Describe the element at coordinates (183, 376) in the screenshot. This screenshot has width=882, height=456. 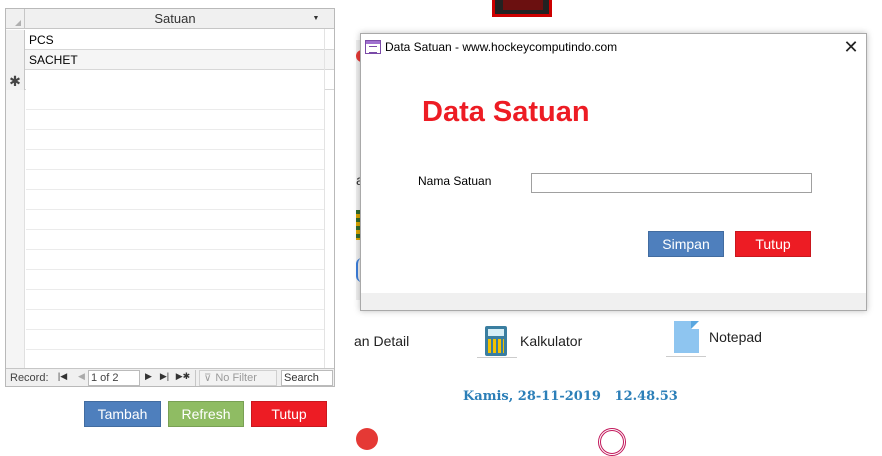
I see `new-record-nav-icon: ▶✱` at that location.